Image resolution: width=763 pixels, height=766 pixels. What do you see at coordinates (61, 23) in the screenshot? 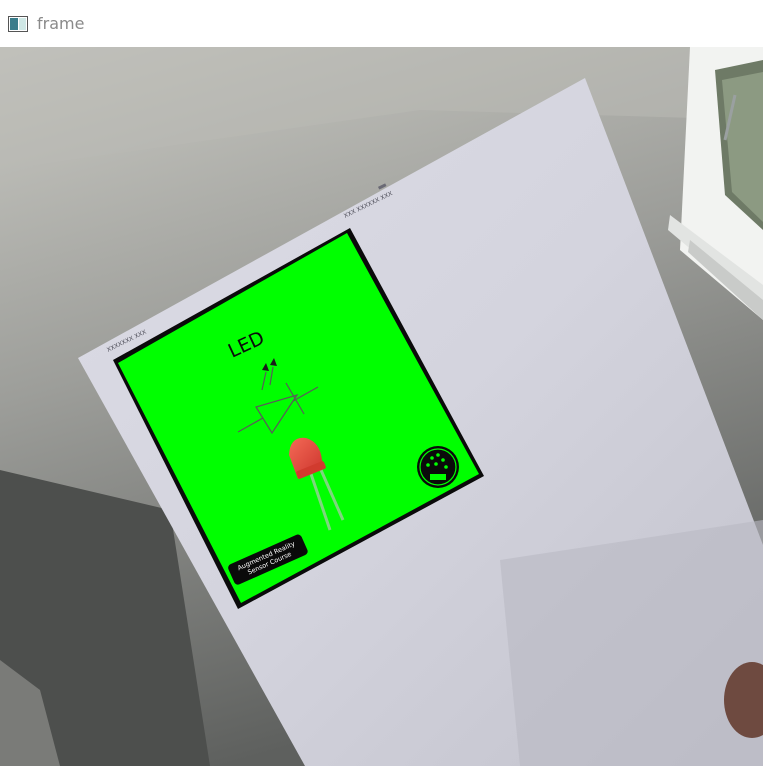
I see `window-title: frame` at bounding box center [61, 23].